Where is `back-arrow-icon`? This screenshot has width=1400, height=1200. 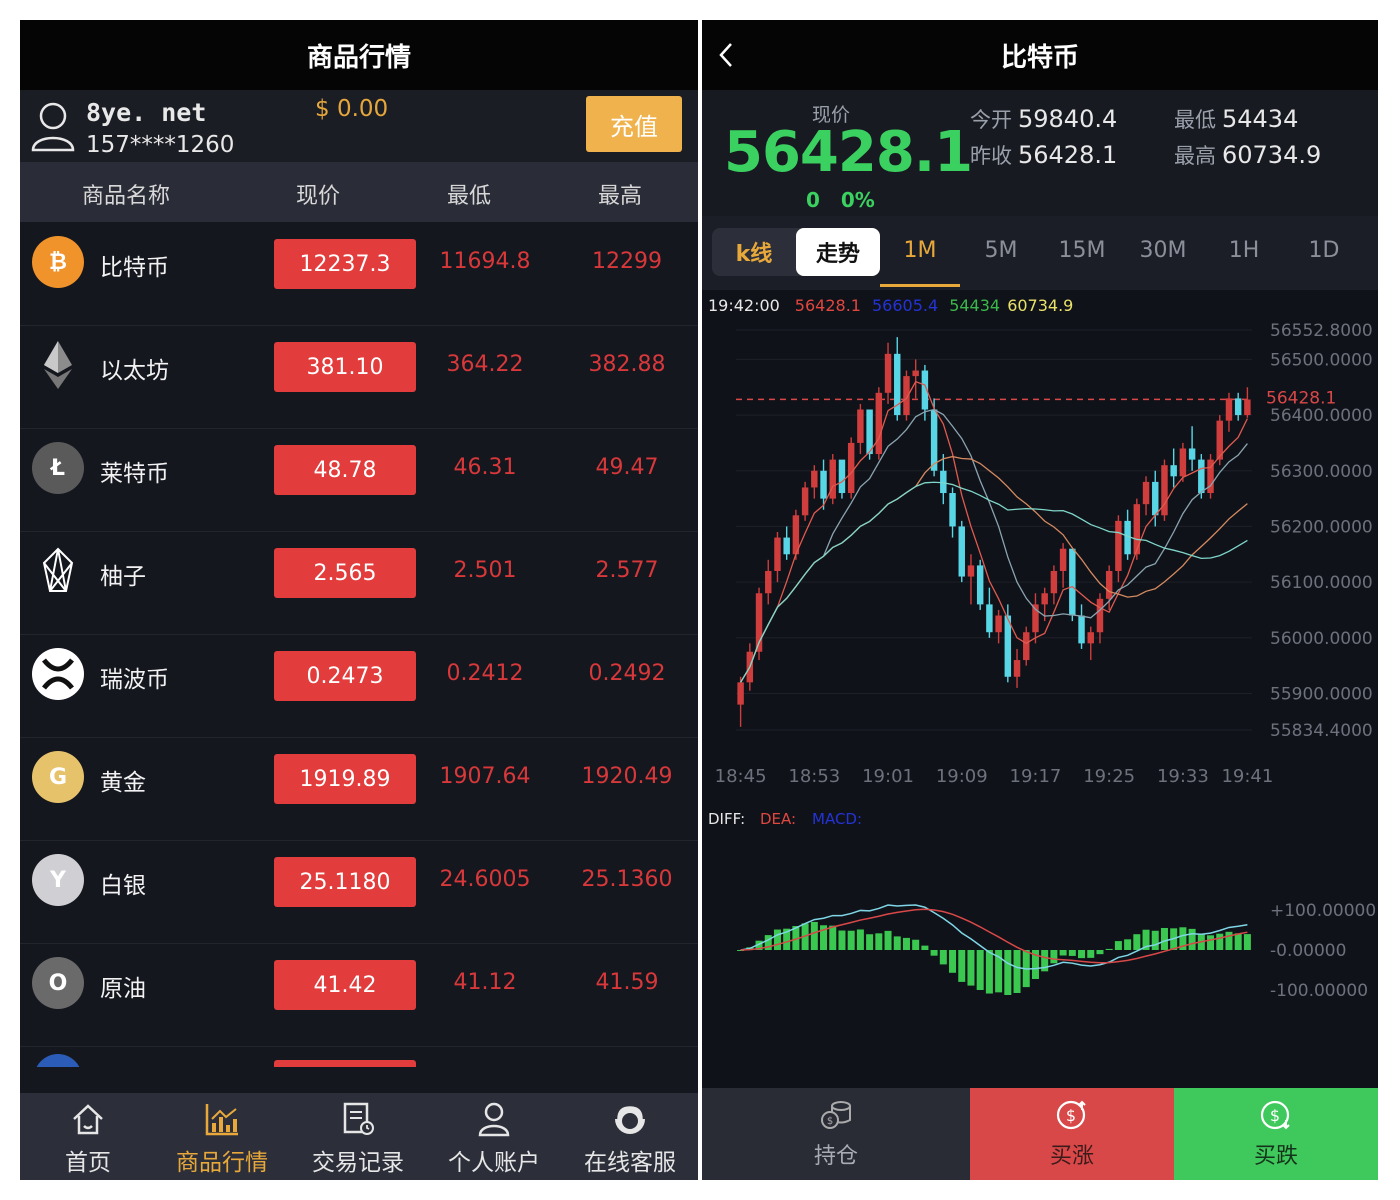
back-arrow-icon is located at coordinates (726, 55).